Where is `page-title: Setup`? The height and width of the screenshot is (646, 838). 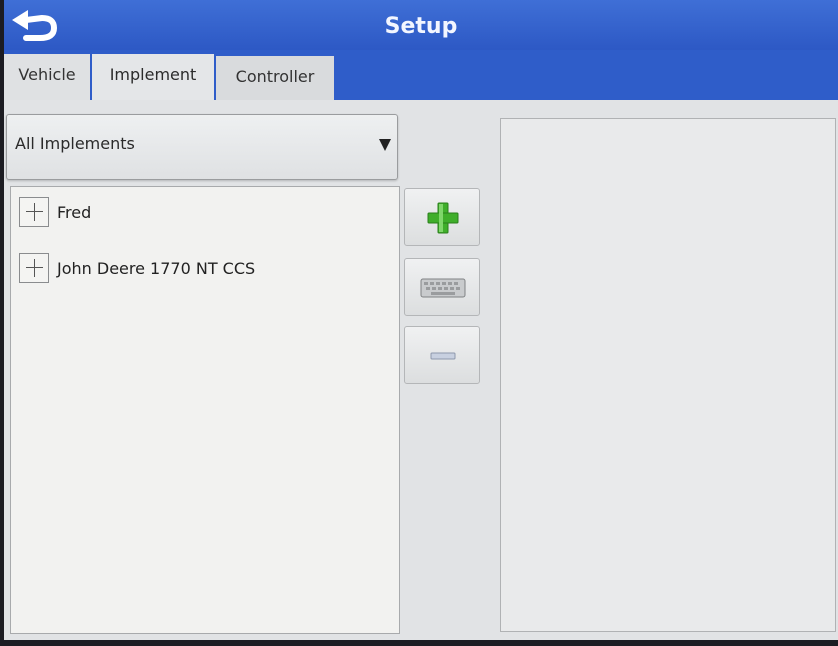
page-title: Setup is located at coordinates (421, 26).